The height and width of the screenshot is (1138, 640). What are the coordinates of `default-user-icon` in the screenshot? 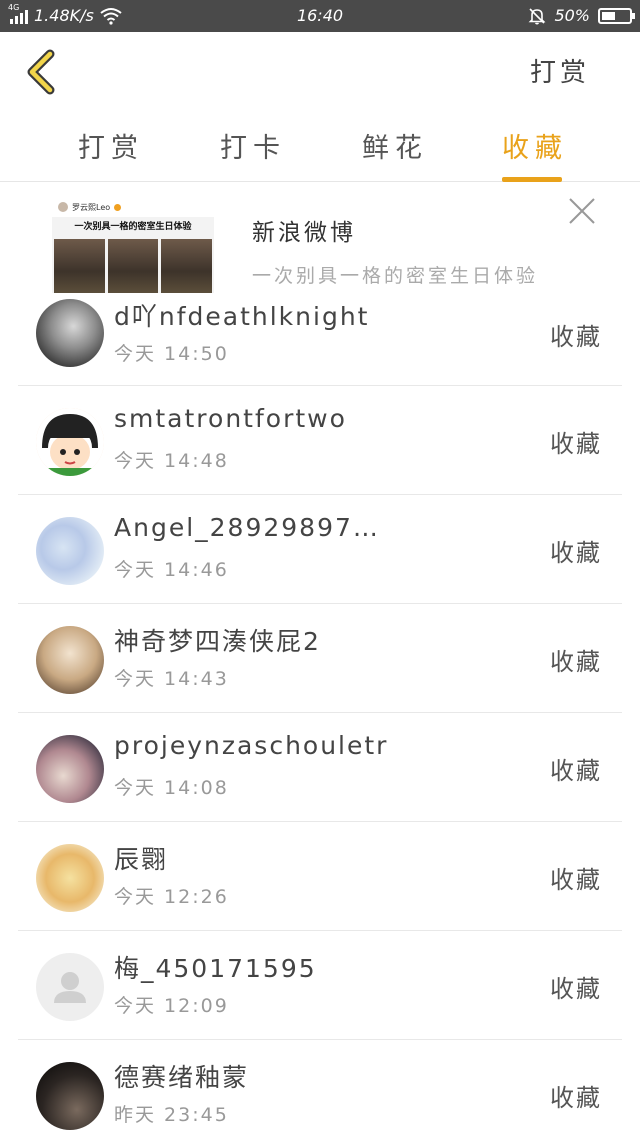 It's located at (70, 987).